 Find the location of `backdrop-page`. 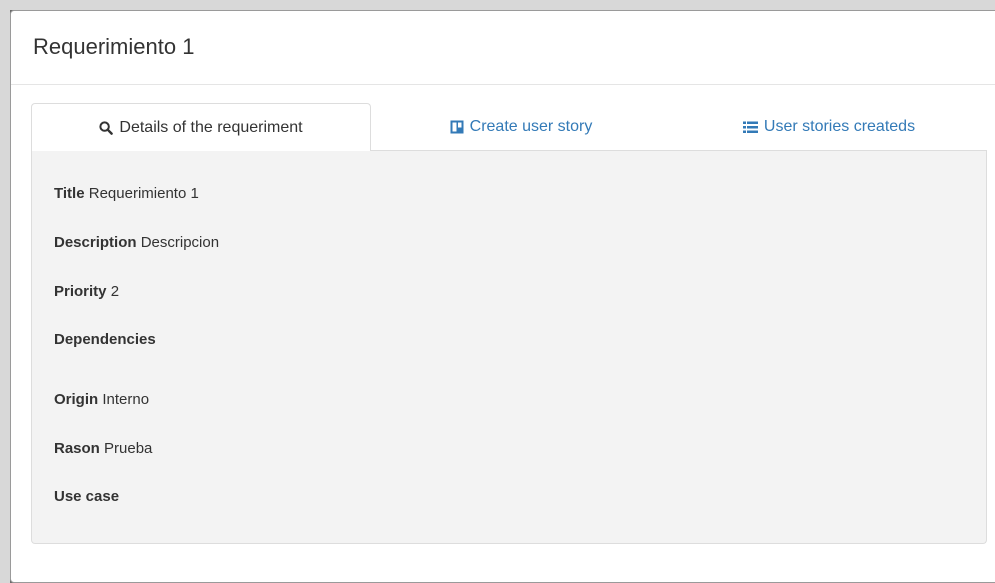

backdrop-page is located at coordinates (497, 5).